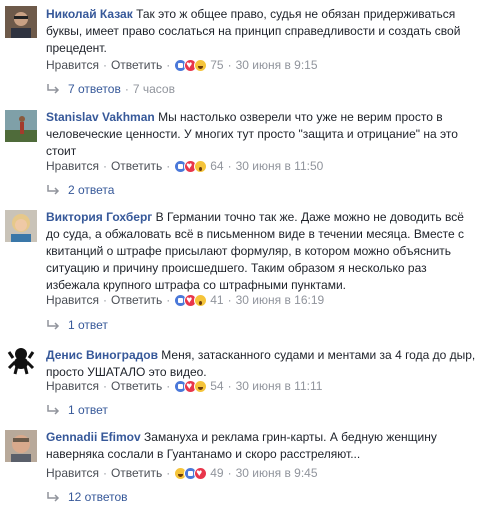 This screenshot has width=490, height=505. I want to click on comment-author: Николай Казак, so click(89, 14).